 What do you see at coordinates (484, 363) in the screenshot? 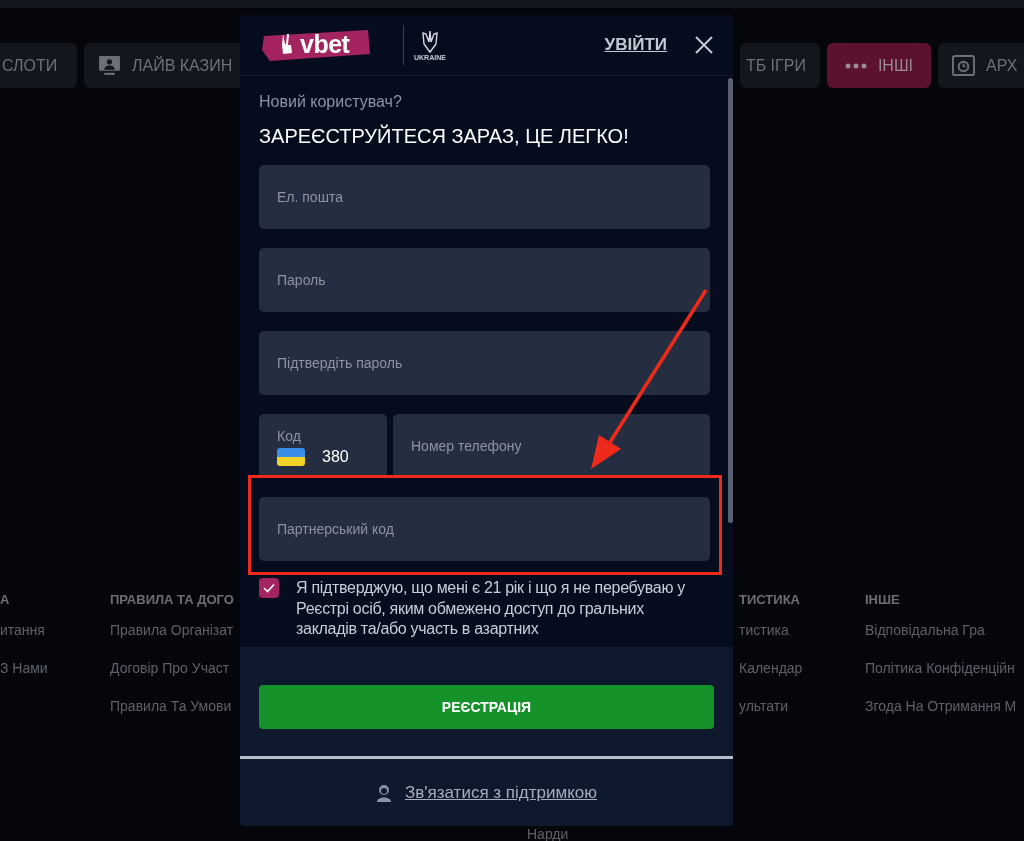
I see `input-field: Підтвердіть пароль` at bounding box center [484, 363].